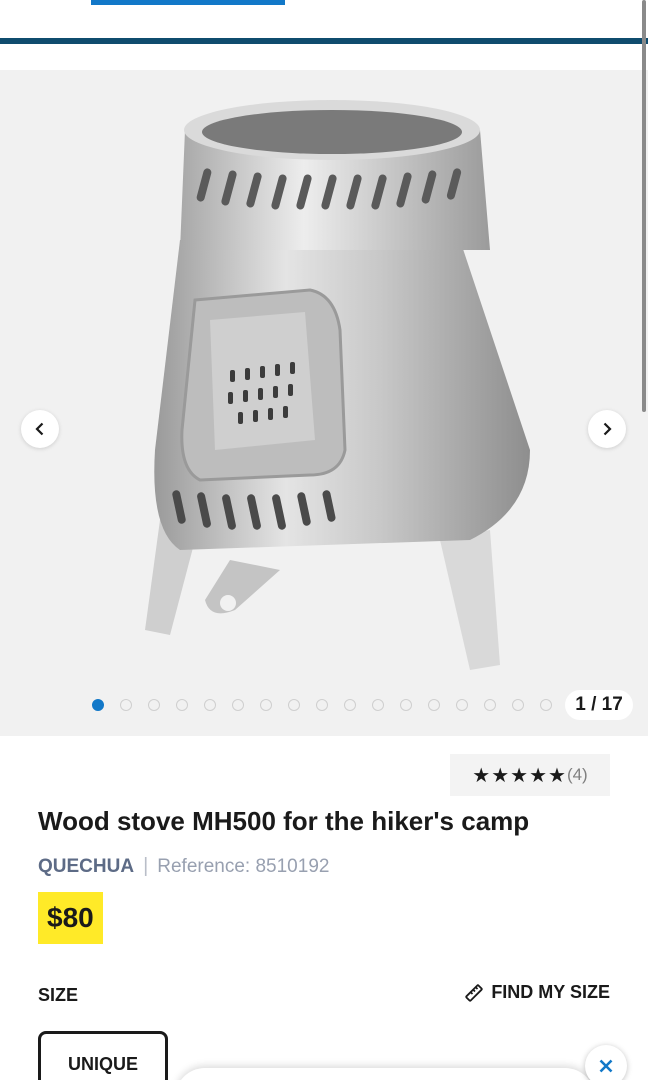 The image size is (648, 1080). What do you see at coordinates (474, 992) in the screenshot?
I see `ruler-icon` at bounding box center [474, 992].